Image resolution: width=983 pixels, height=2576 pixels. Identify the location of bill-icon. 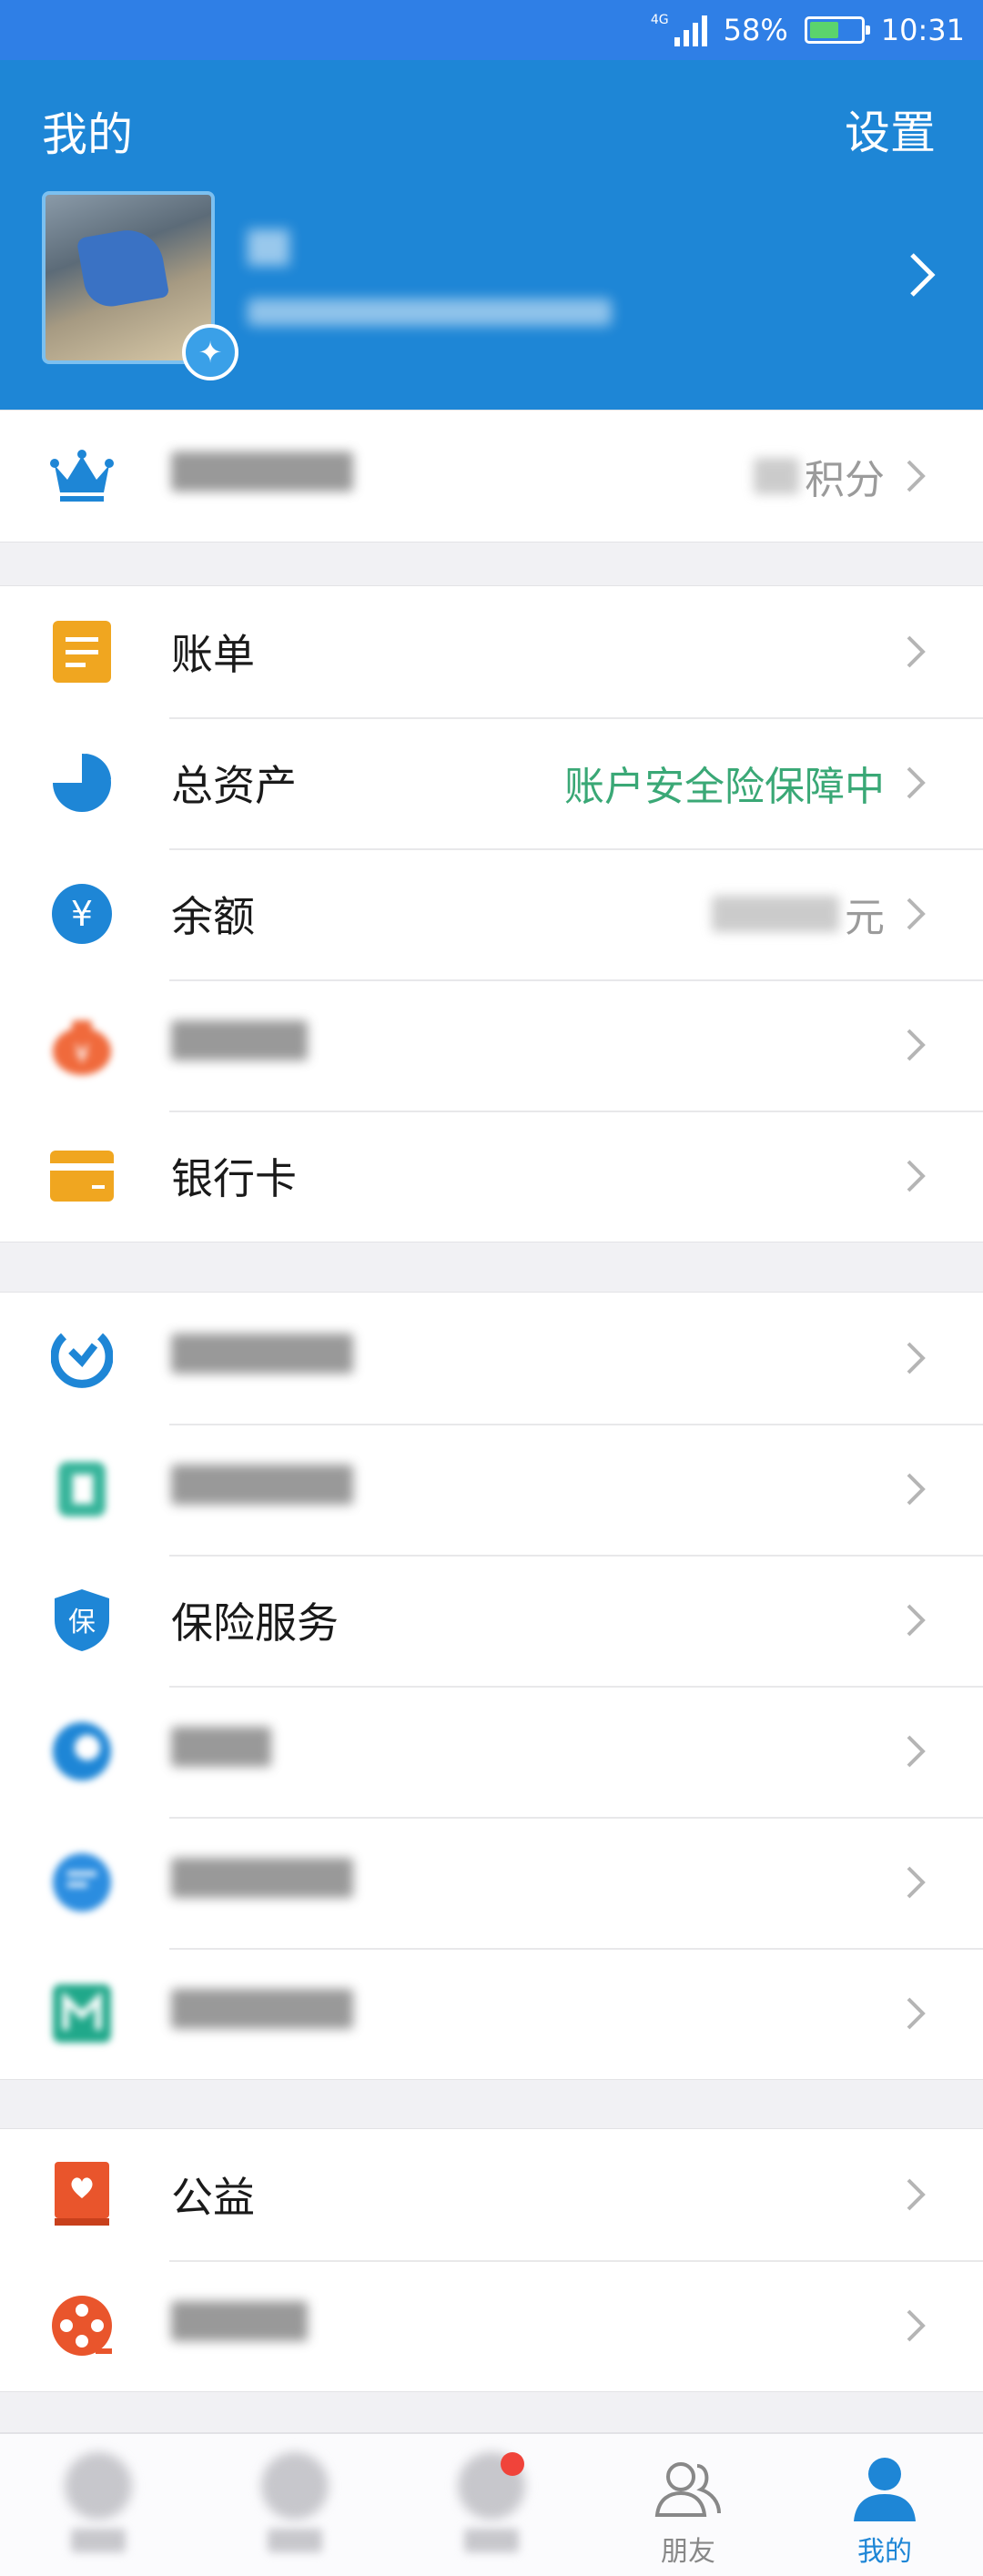
(82, 652).